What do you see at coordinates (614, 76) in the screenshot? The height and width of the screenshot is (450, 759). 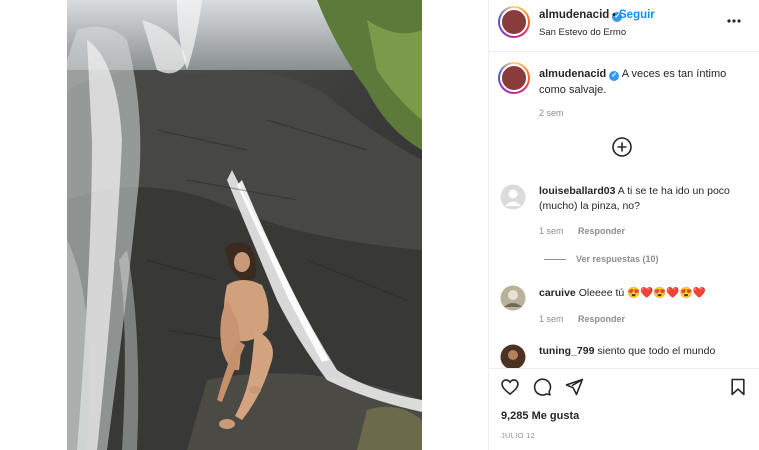 I see `verified-icon: ✓` at bounding box center [614, 76].